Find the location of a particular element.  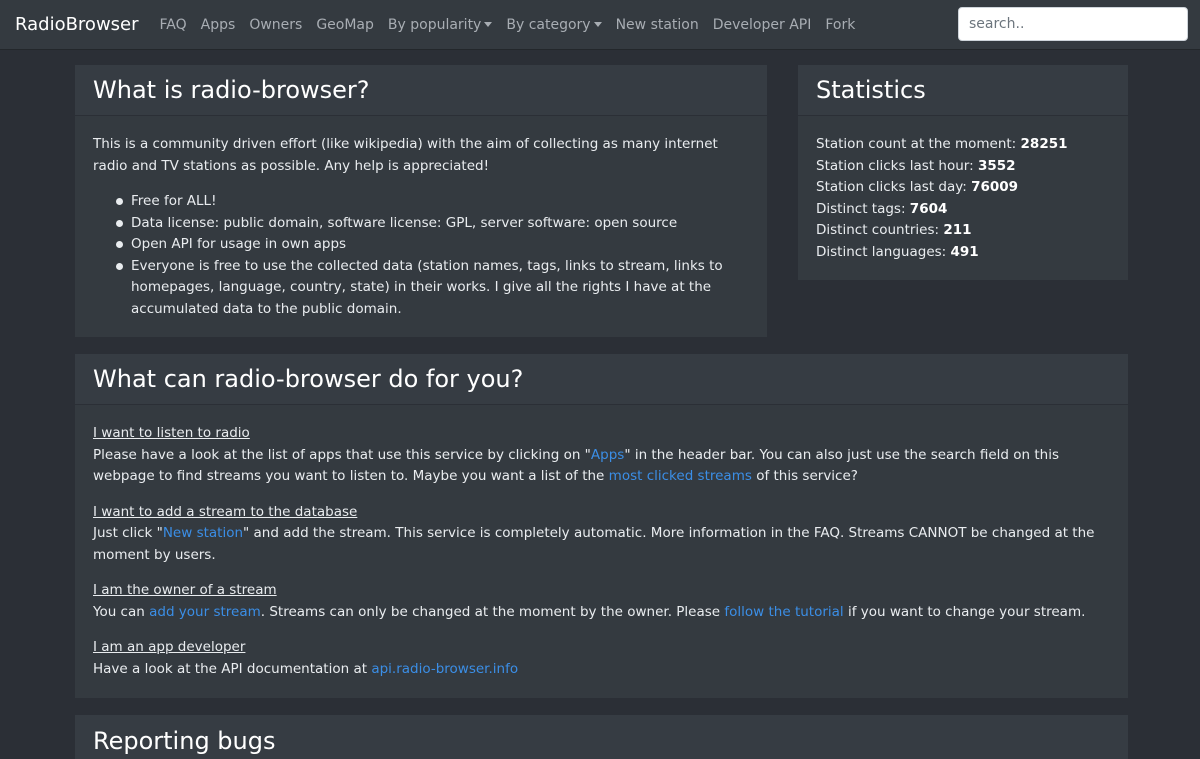

stat-distinct-languages: Distinct languages: 491 is located at coordinates (963, 253).